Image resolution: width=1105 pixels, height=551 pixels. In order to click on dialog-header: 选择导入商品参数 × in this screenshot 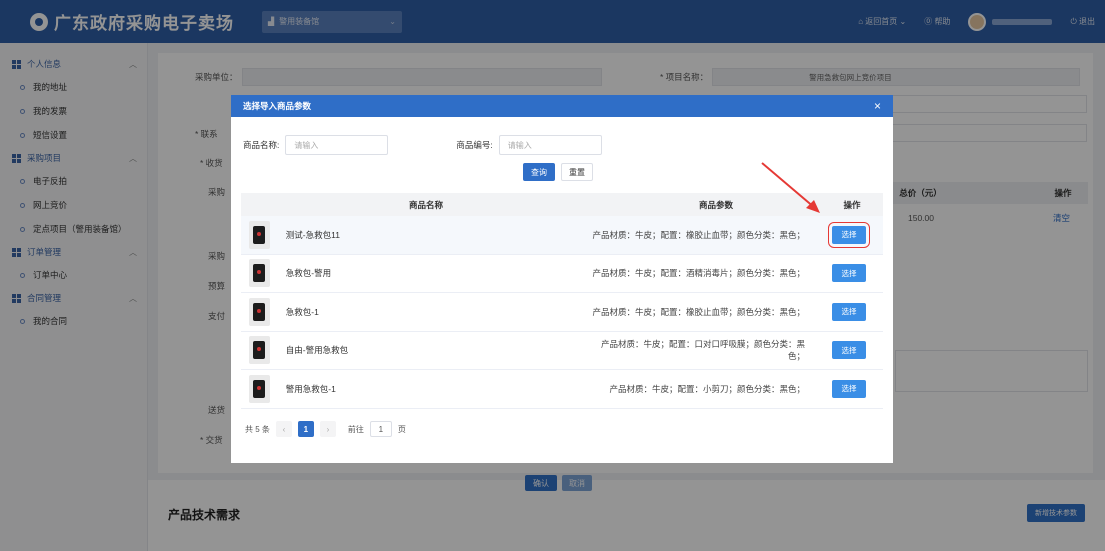, I will do `click(562, 106)`.